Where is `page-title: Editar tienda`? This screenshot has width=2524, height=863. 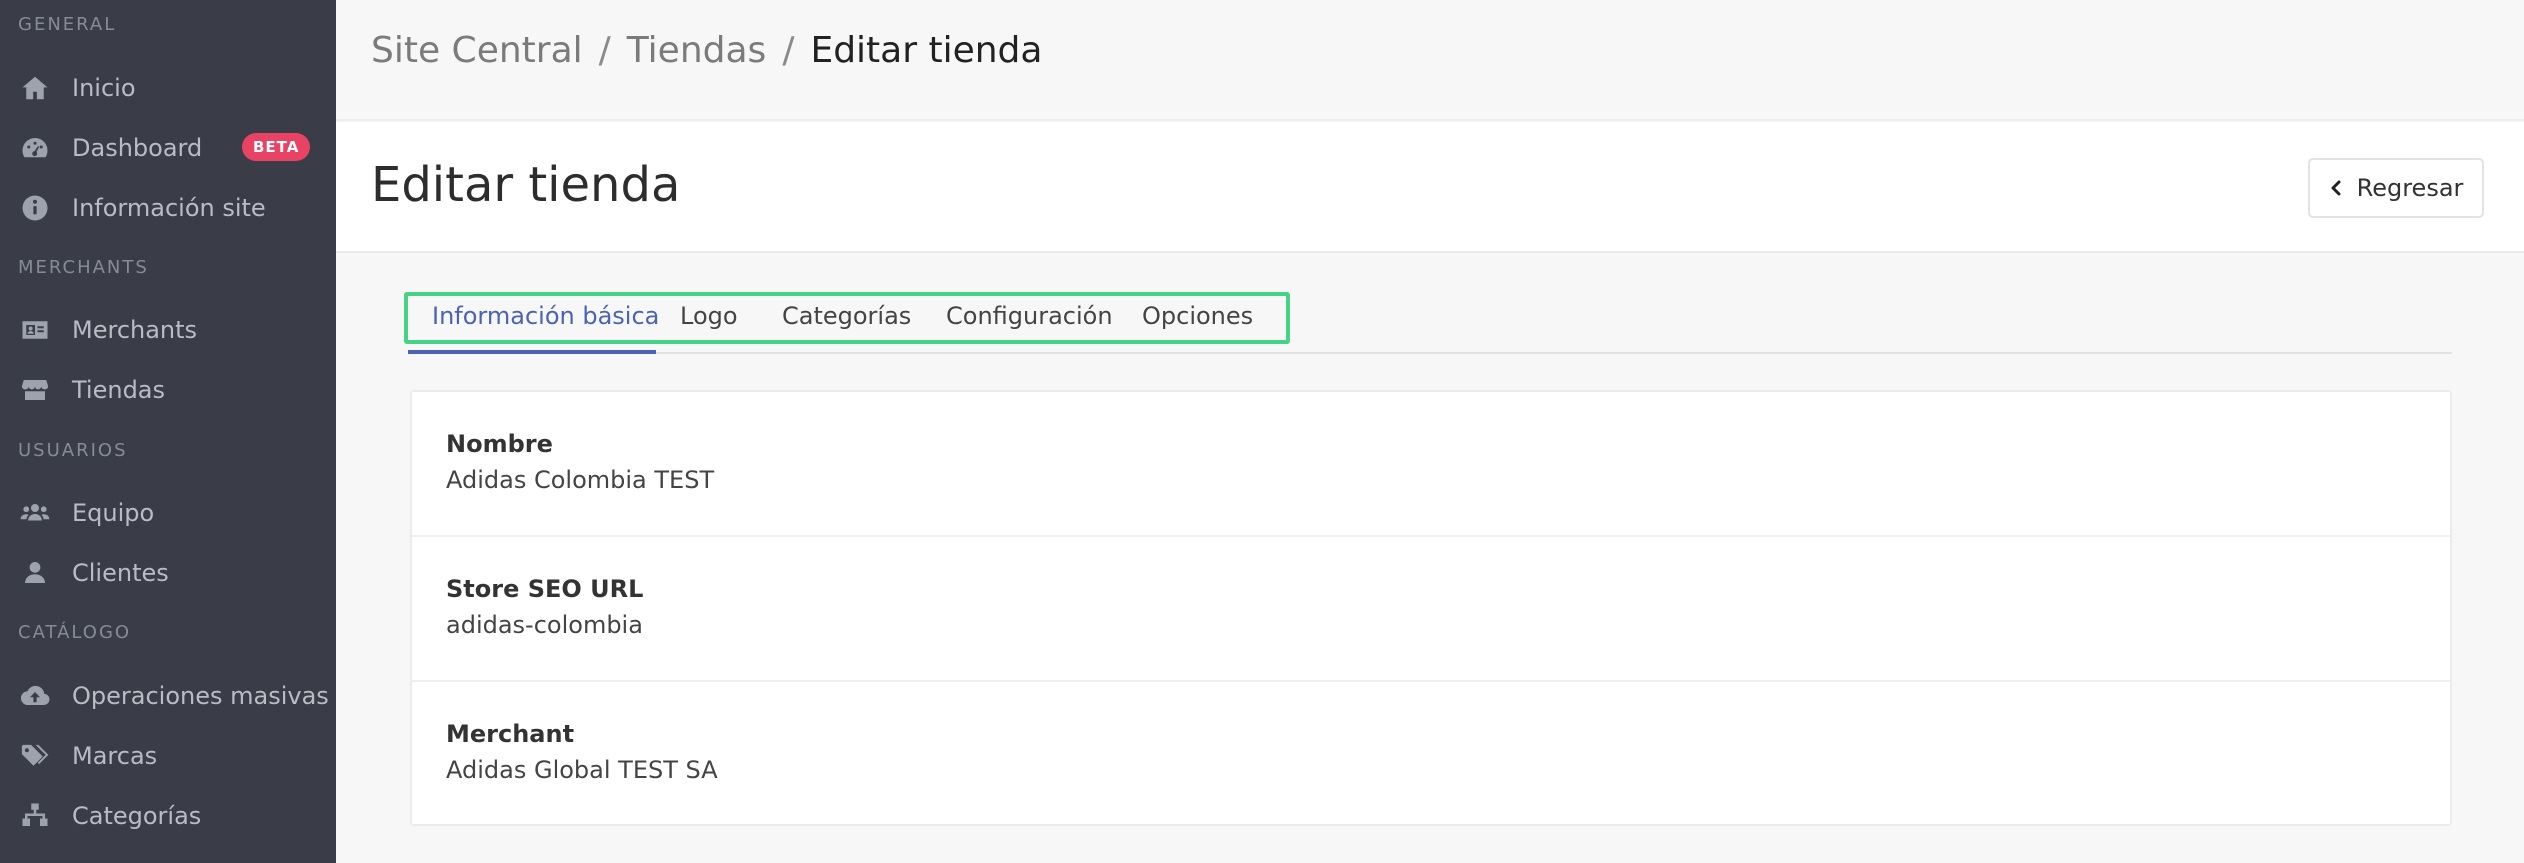 page-title: Editar tienda is located at coordinates (526, 185).